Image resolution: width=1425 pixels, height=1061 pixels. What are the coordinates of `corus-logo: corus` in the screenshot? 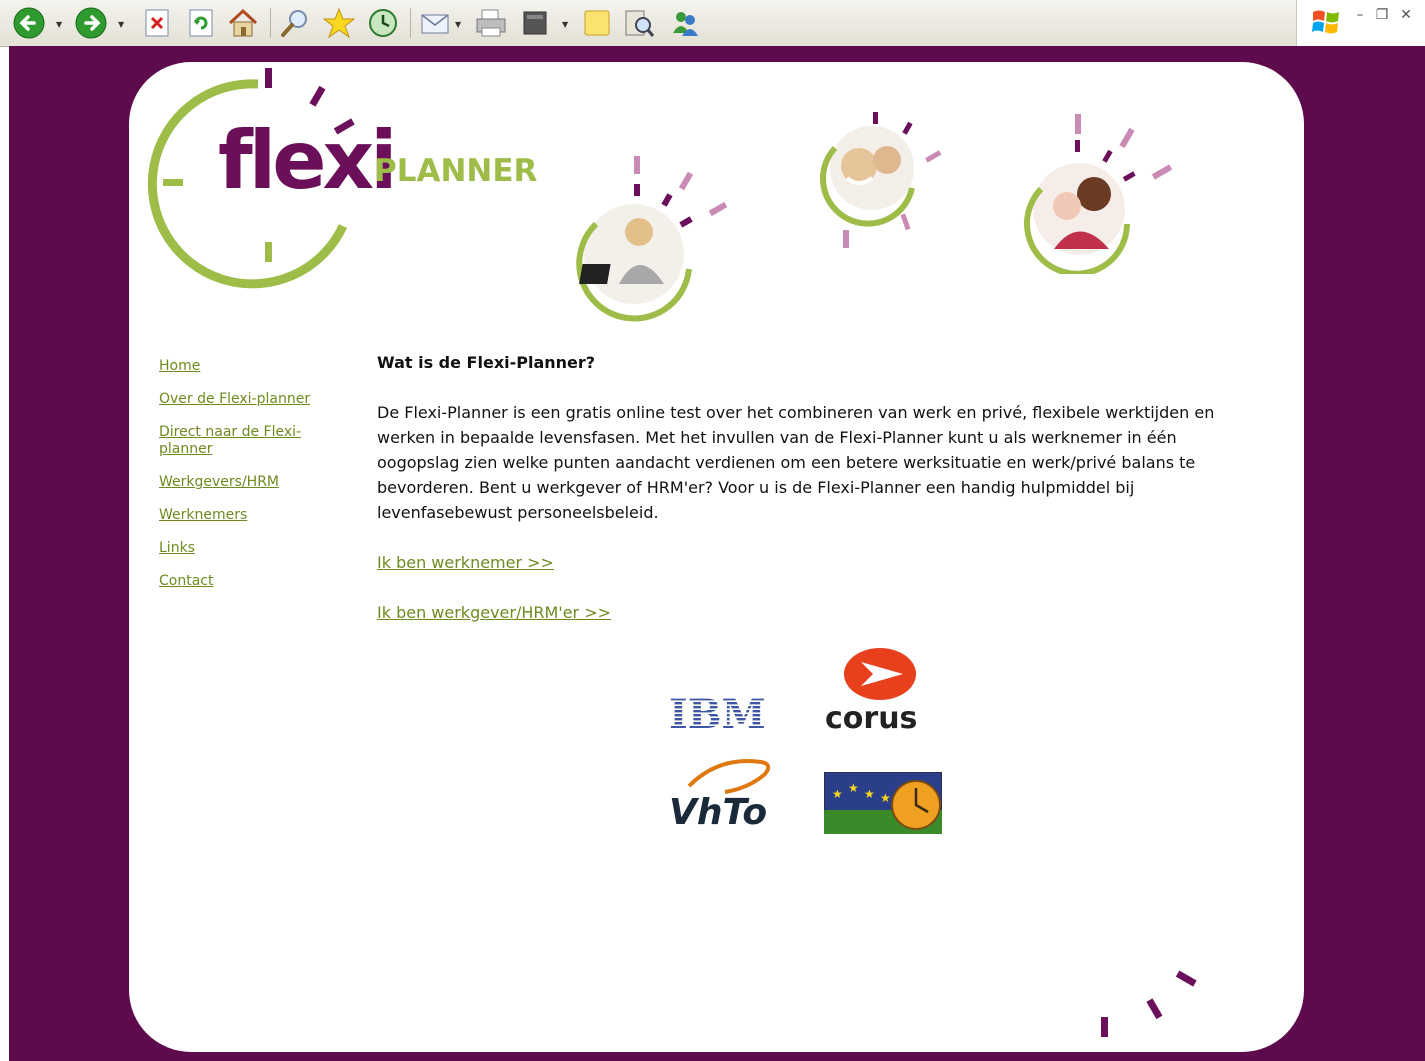 It's located at (883, 693).